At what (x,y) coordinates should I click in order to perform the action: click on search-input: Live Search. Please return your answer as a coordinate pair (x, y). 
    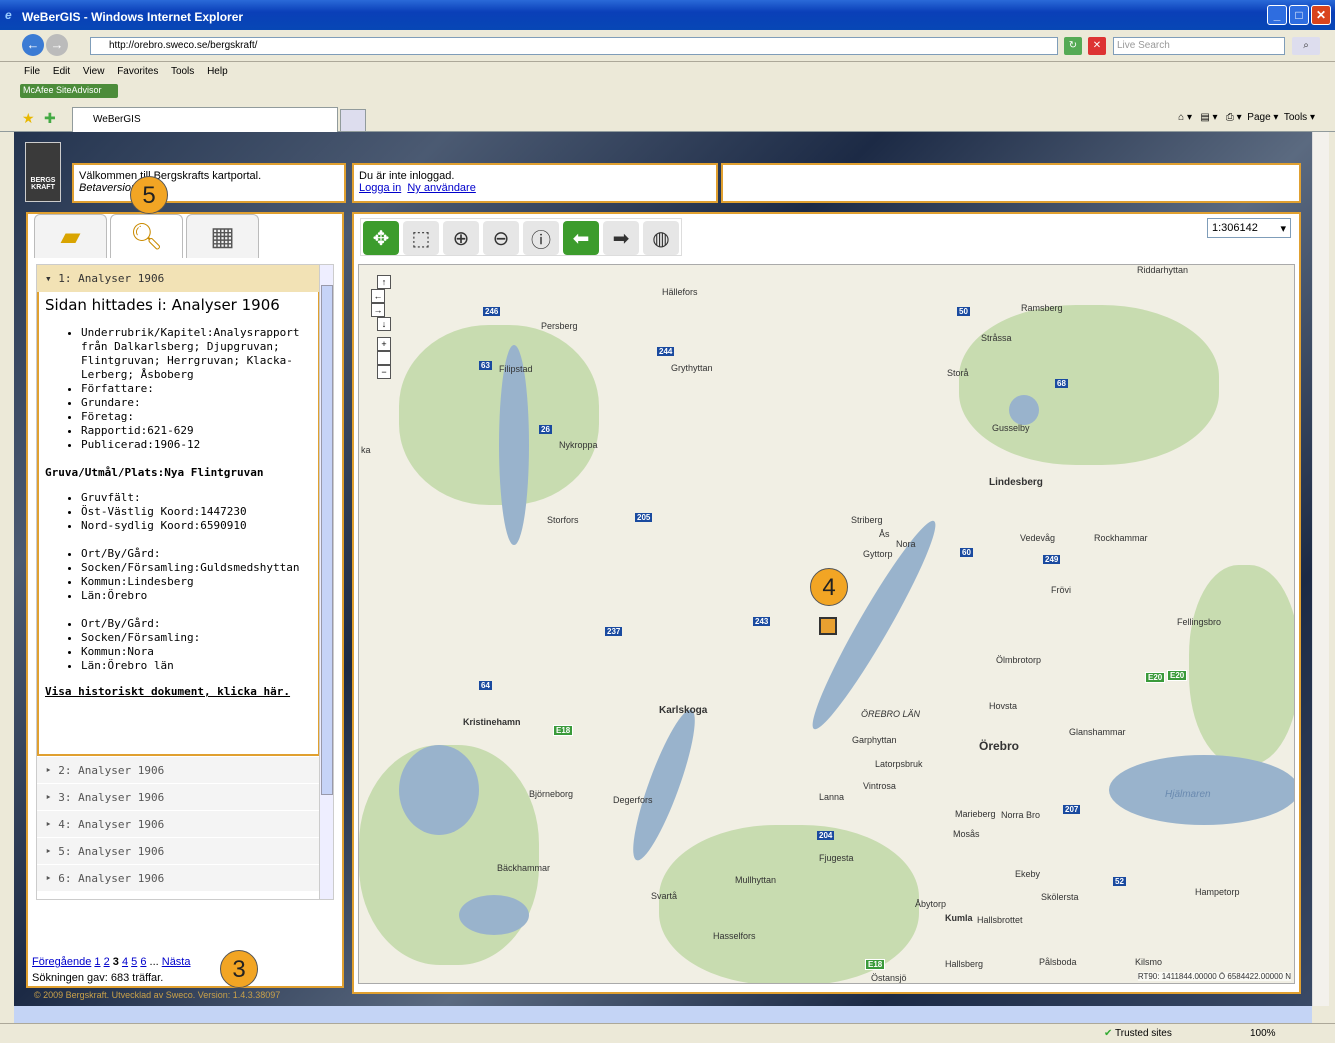
    Looking at the image, I should click on (1199, 46).